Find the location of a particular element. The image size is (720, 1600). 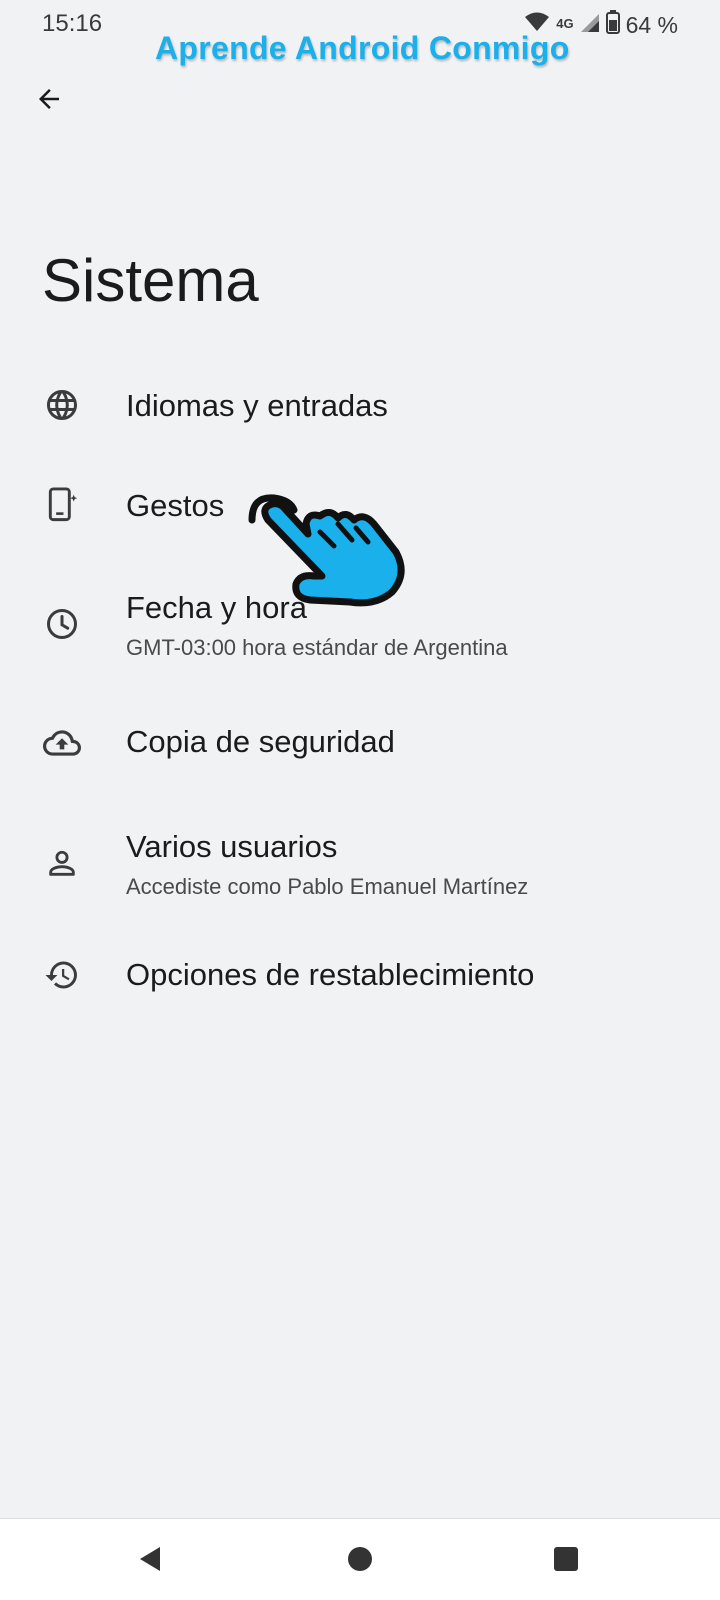

cloud-upload-icon is located at coordinates (62, 743).